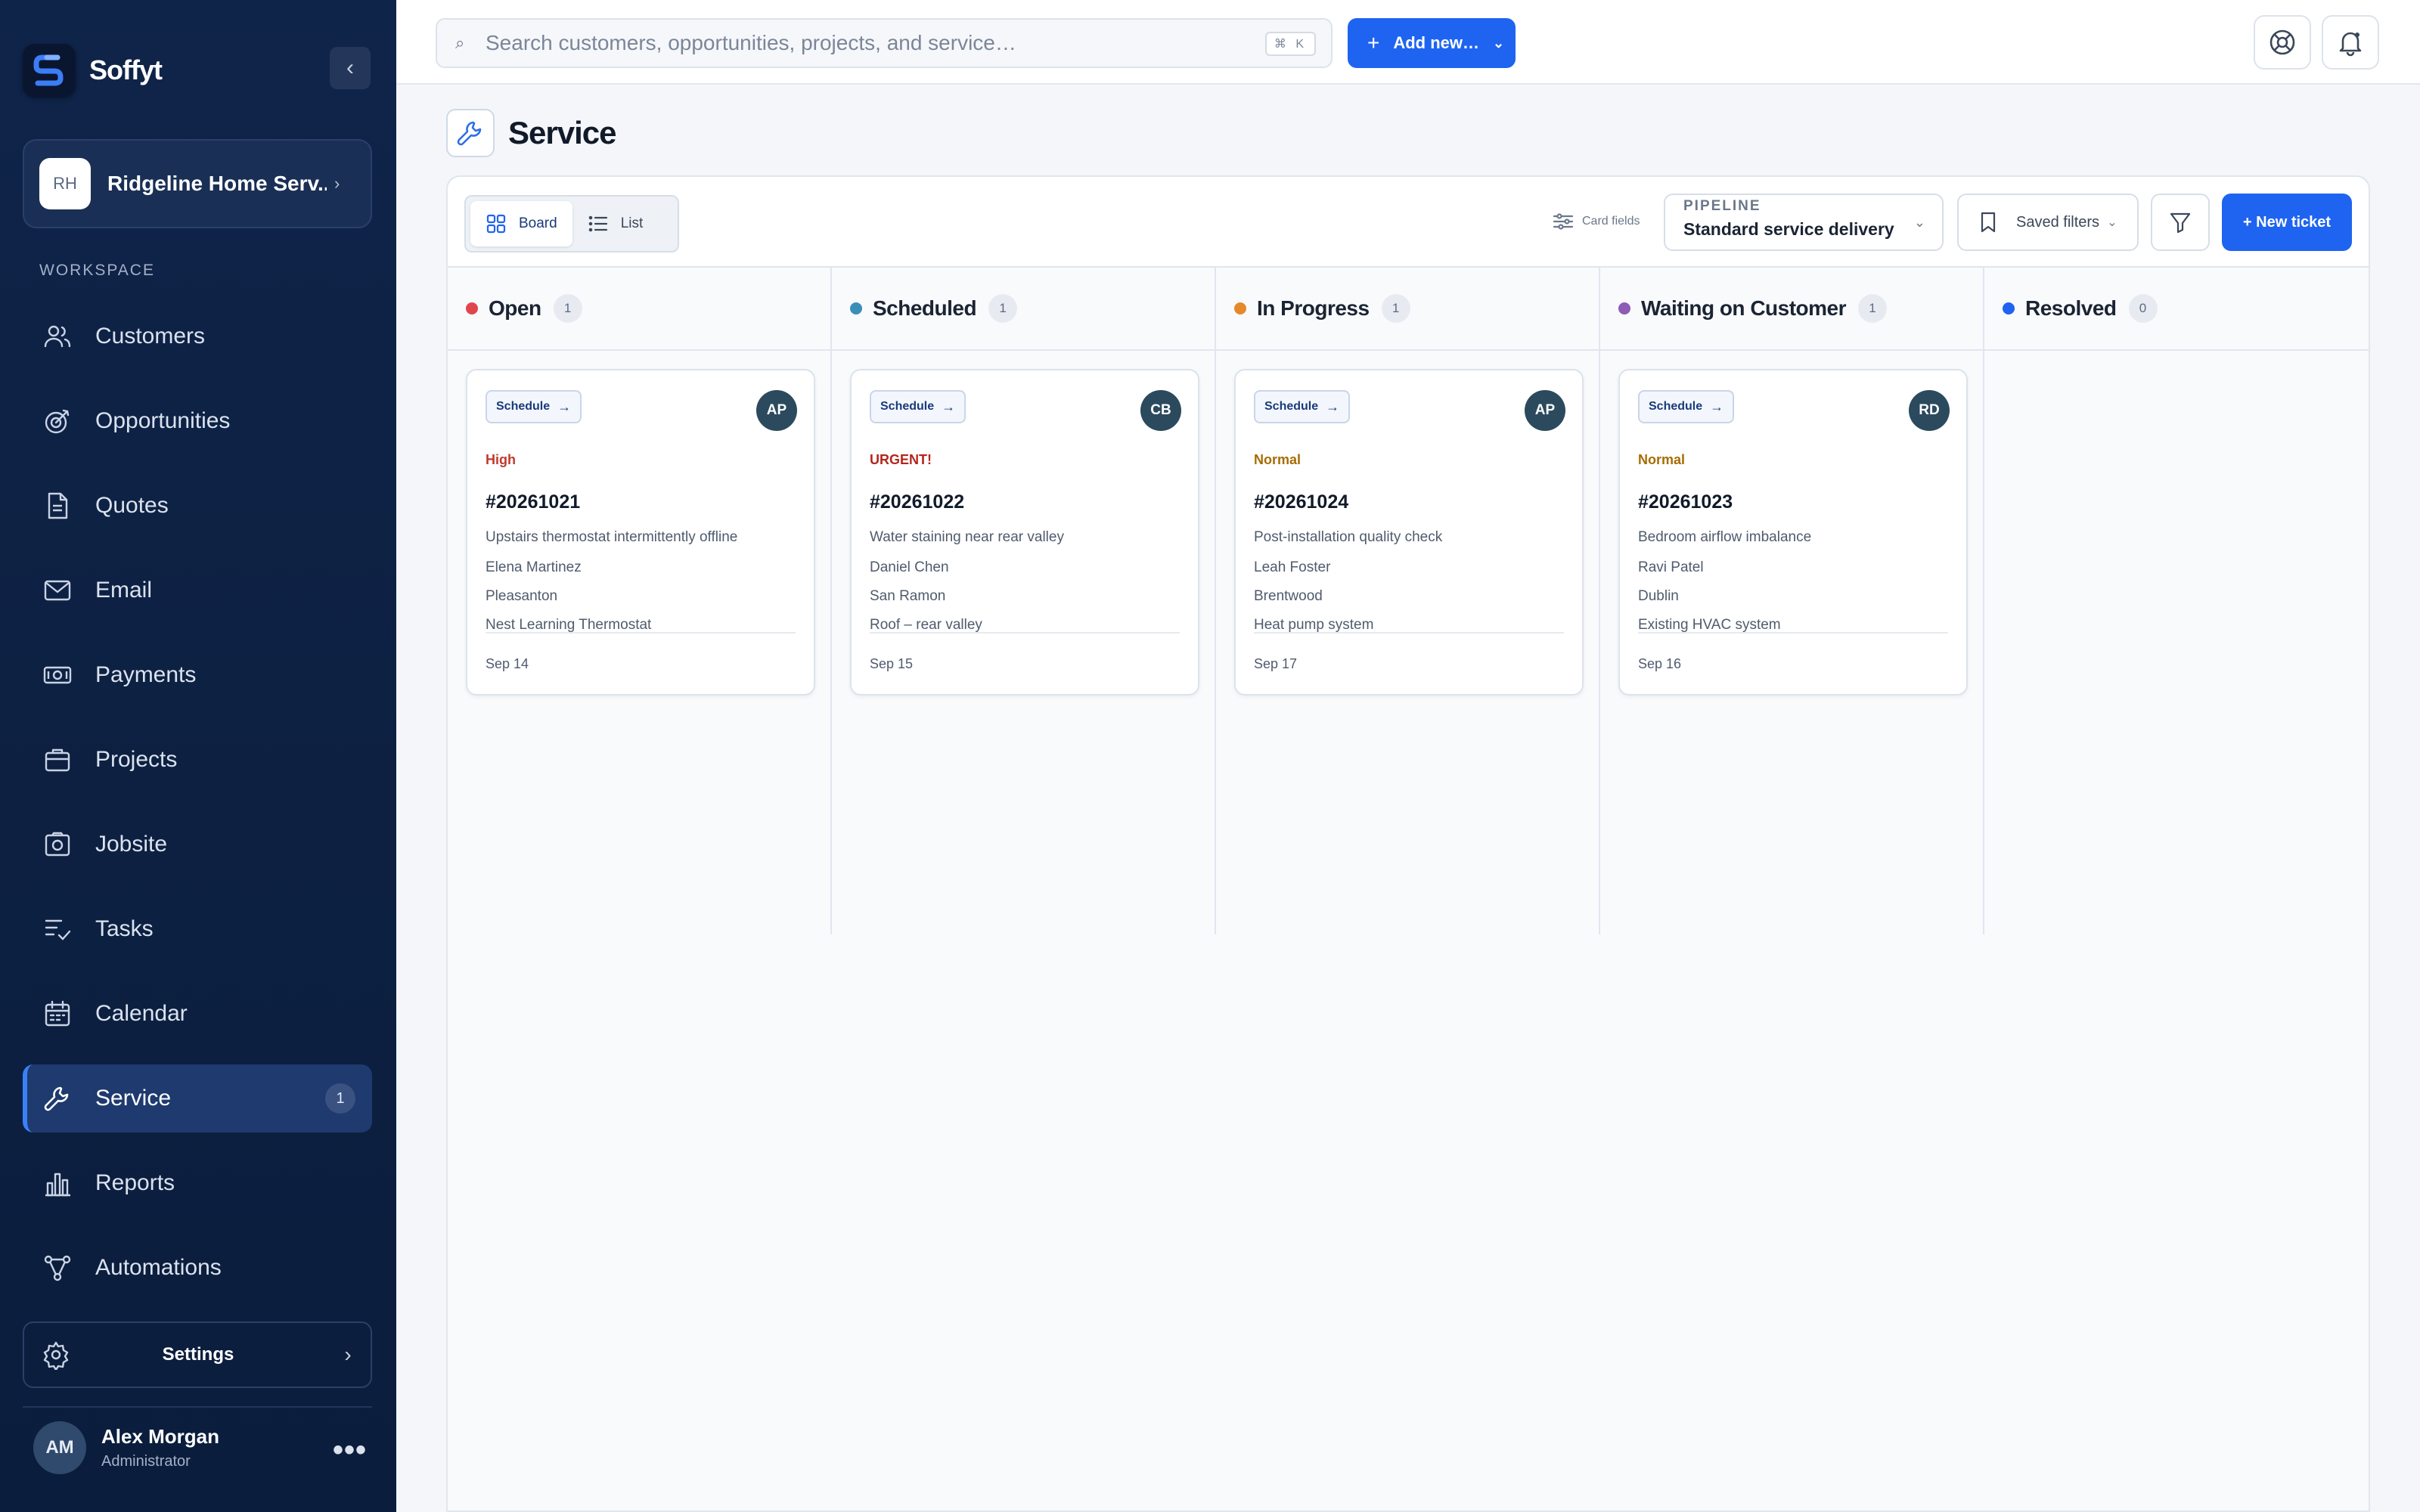 This screenshot has height=1512, width=2420. What do you see at coordinates (57, 1013) in the screenshot?
I see `calendar-icon` at bounding box center [57, 1013].